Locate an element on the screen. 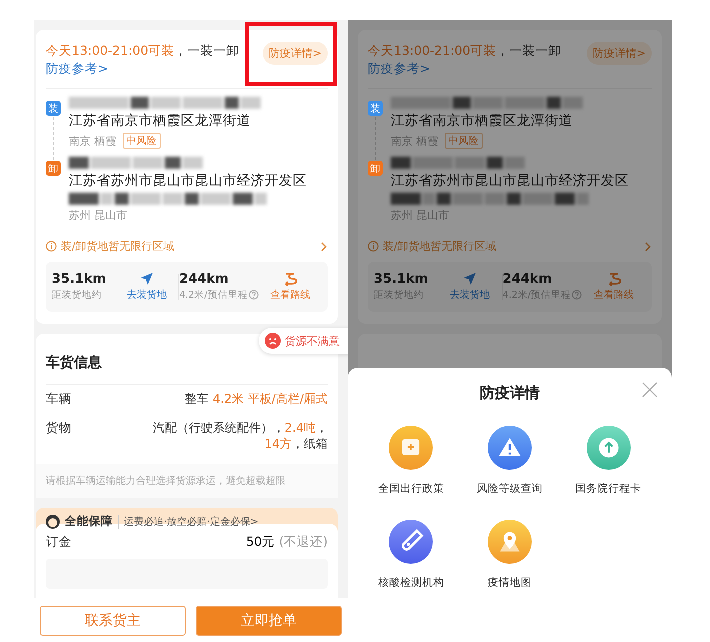 Image resolution: width=710 pixels, height=642 pixels. policy-icon is located at coordinates (411, 448).